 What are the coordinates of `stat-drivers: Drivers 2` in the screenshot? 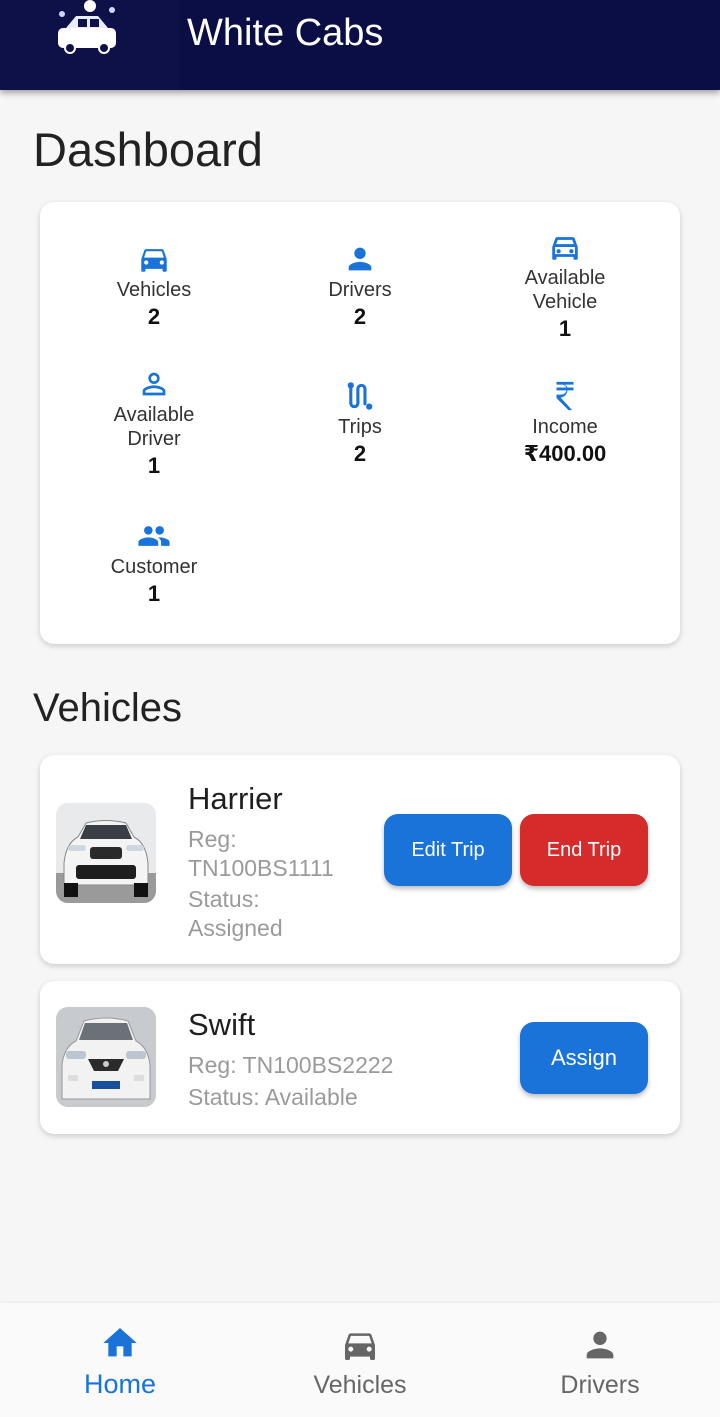 It's located at (360, 287).